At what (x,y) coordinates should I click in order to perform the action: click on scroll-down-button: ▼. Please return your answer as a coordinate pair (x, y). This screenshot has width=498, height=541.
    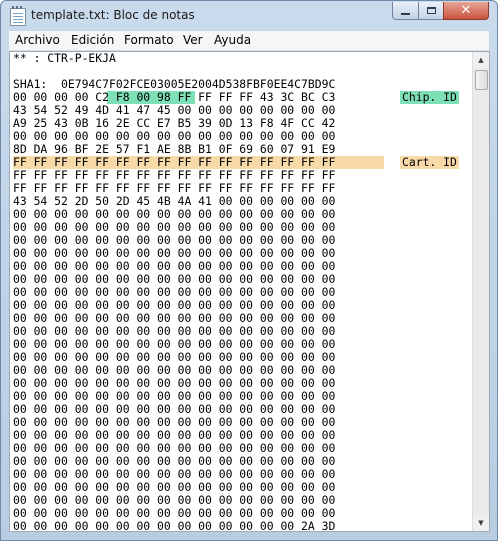
    Looking at the image, I should click on (481, 523).